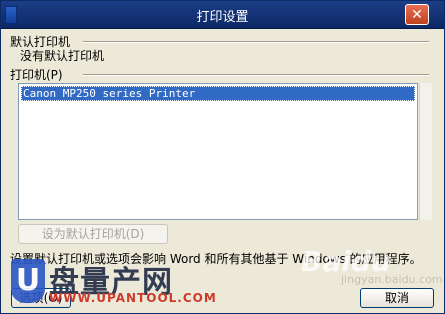  What do you see at coordinates (112, 283) in the screenshot?
I see `site-watermark: U 盘量产网 WWW.UPANTOOL.COM` at bounding box center [112, 283].